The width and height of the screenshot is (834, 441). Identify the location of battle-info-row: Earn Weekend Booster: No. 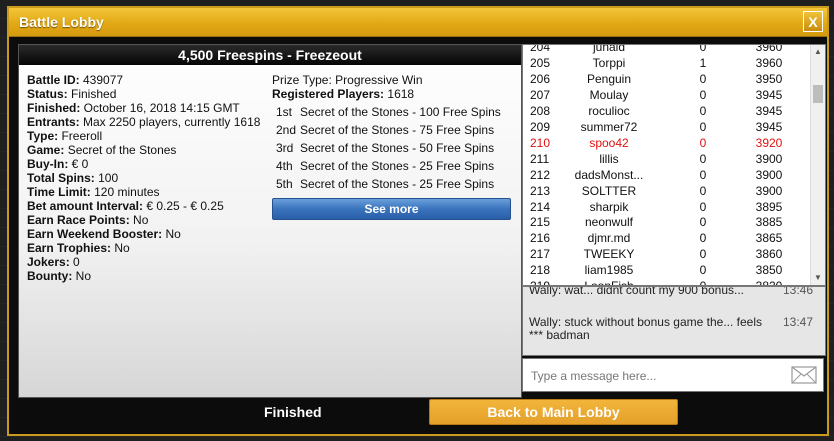
(152, 234).